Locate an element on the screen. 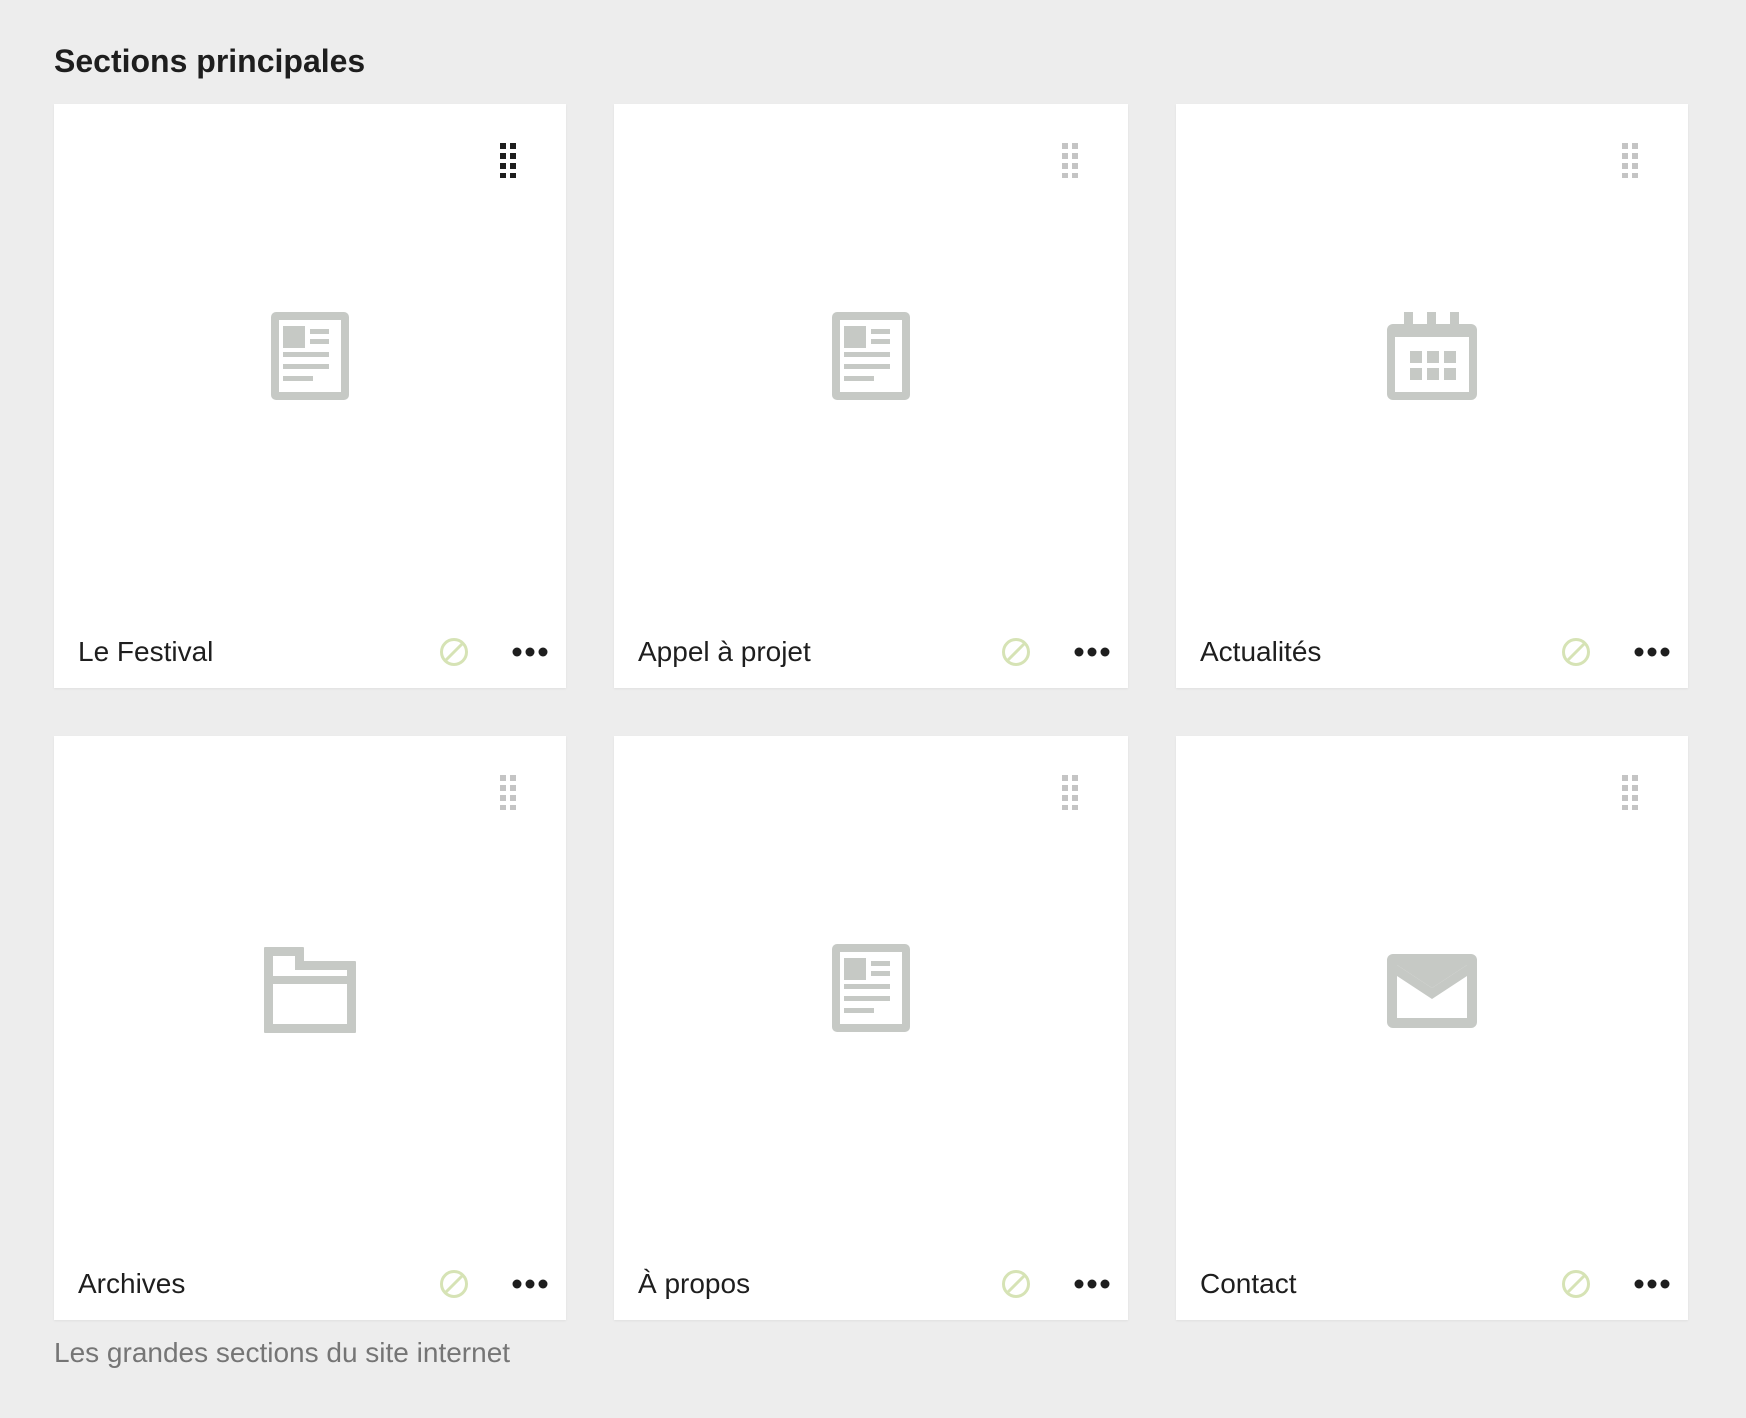  section-card: Appel à projet is located at coordinates (871, 396).